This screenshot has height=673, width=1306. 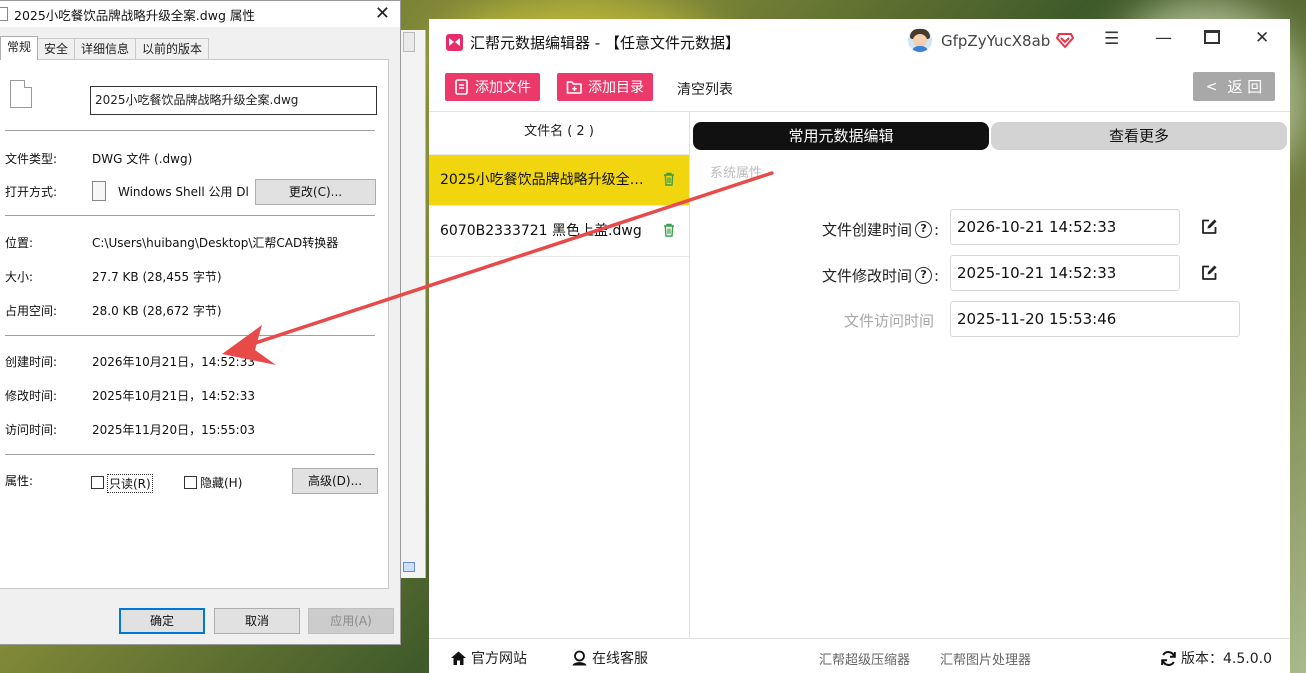 What do you see at coordinates (183, 192) in the screenshot?
I see `open-with-value: Windows Shell 公用 Dl` at bounding box center [183, 192].